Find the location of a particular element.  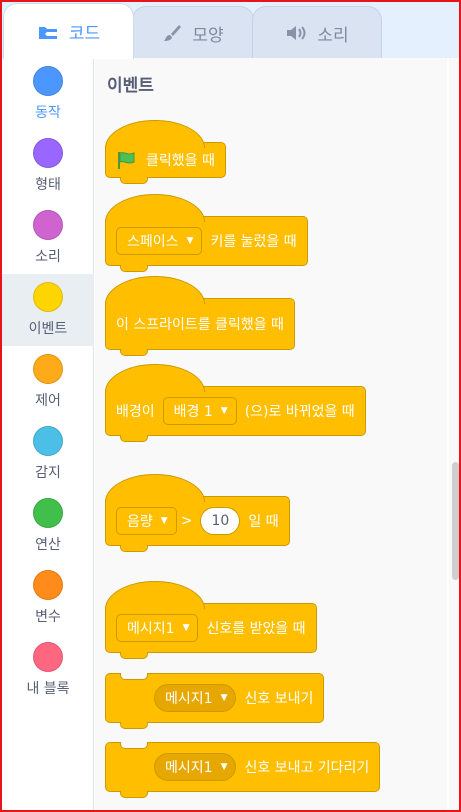

category-events: 이벤트 is located at coordinates (48, 310).